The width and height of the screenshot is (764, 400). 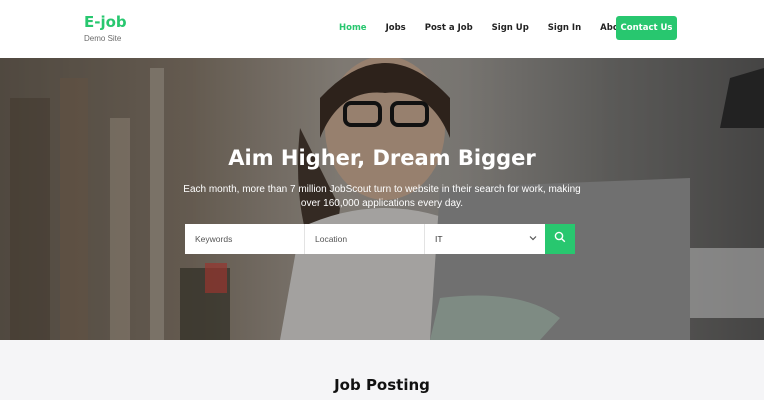 What do you see at coordinates (485, 239) in the screenshot?
I see `category-select: IT` at bounding box center [485, 239].